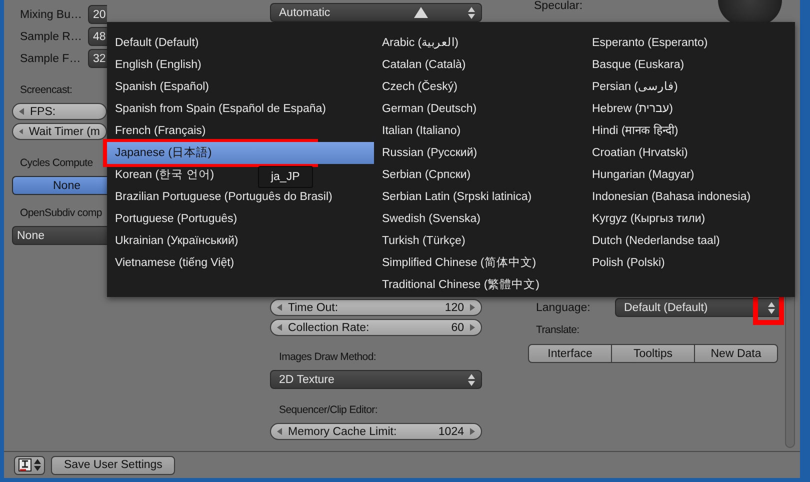 This screenshot has height=482, width=810. Describe the element at coordinates (429, 219) in the screenshot. I see `menu-item: Swedish (Svenska)` at that location.